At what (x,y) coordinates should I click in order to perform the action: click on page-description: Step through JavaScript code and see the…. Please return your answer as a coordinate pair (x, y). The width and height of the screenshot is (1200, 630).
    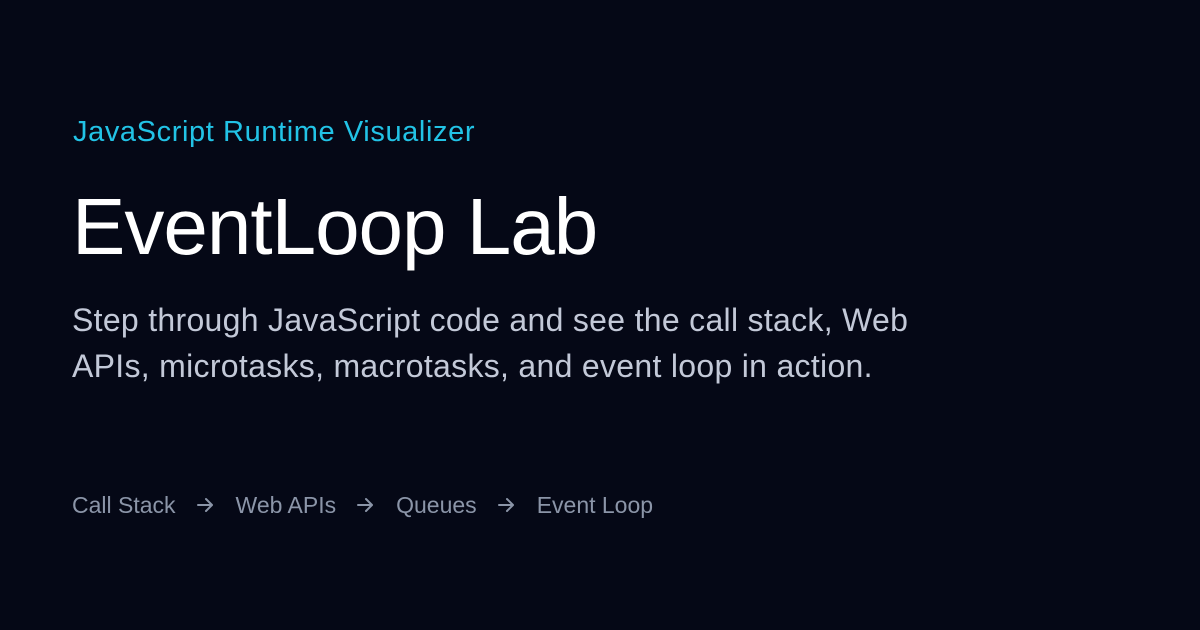
    Looking at the image, I should click on (490, 343).